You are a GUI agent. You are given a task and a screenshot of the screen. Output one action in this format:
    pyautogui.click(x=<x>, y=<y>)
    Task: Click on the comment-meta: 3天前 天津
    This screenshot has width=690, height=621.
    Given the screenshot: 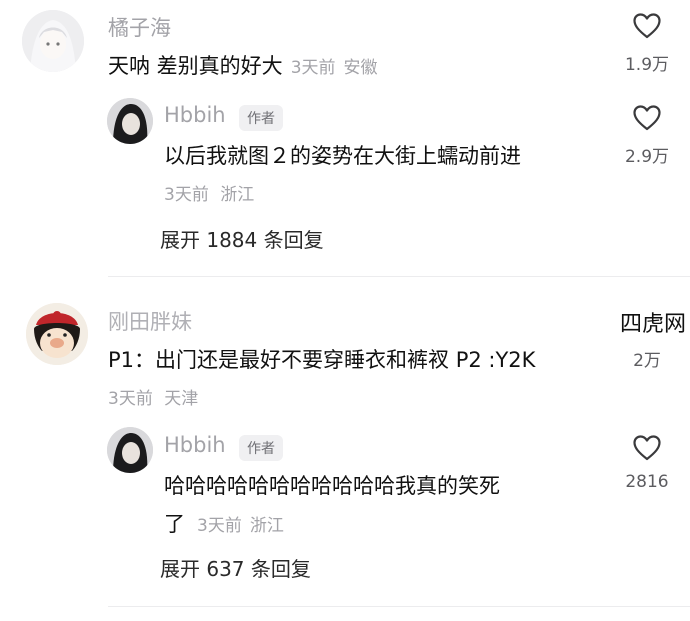 What is the action you would take?
    pyautogui.click(x=153, y=396)
    